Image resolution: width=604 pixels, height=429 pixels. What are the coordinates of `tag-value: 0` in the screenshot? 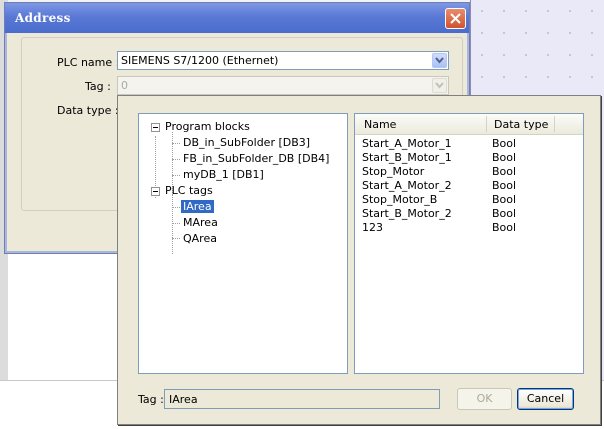 It's located at (124, 85).